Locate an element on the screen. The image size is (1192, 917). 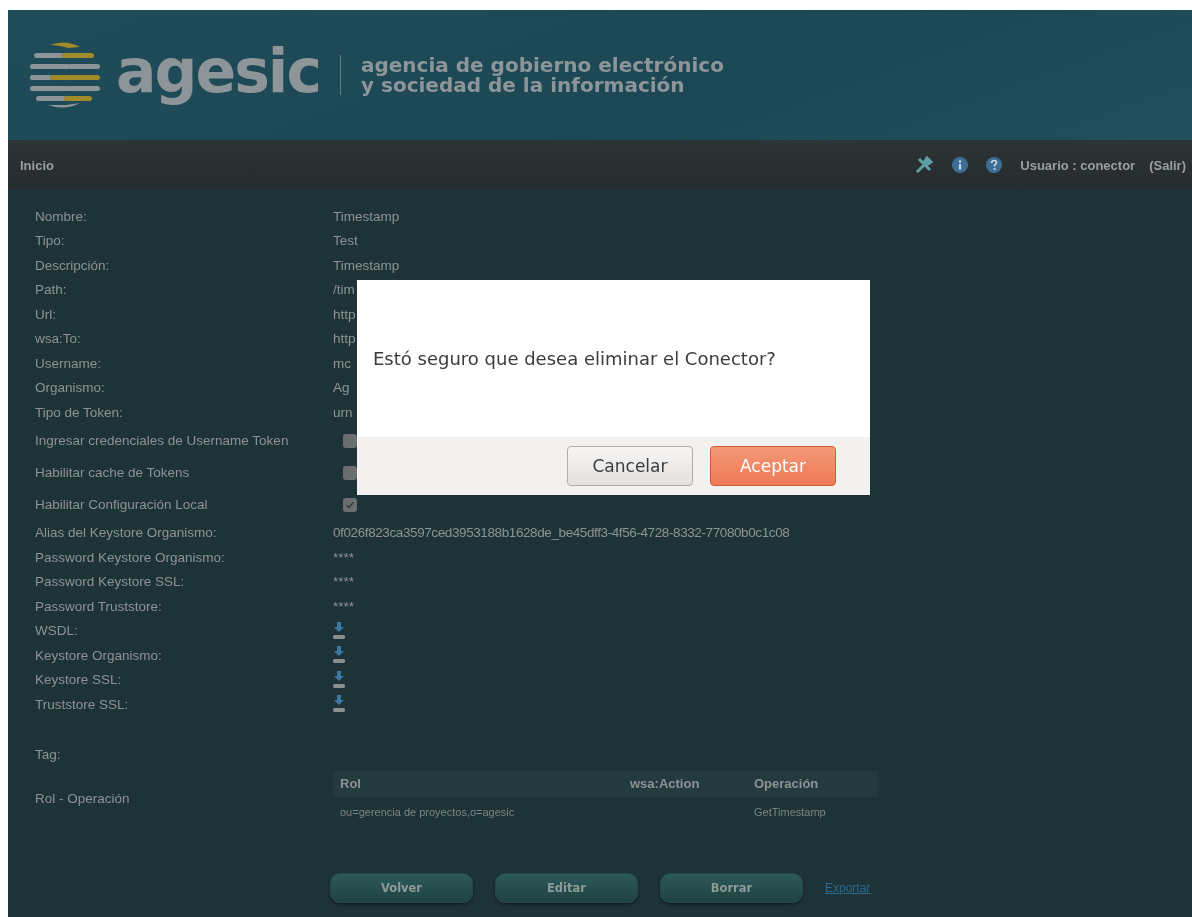
action-button: Borrar is located at coordinates (731, 887).